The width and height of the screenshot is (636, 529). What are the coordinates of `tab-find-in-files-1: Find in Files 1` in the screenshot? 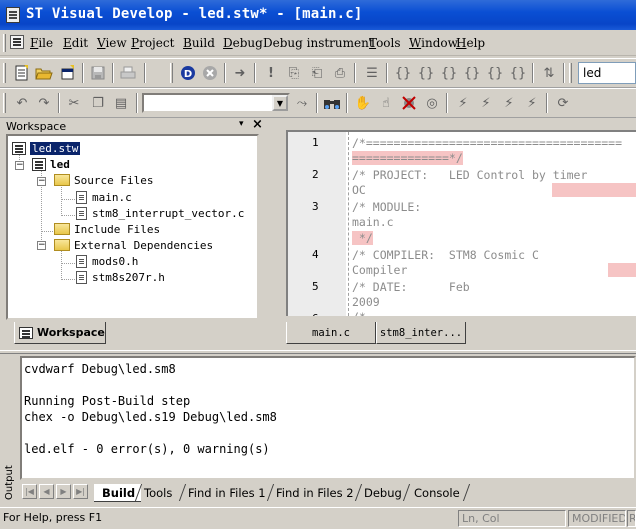 It's located at (226, 493).